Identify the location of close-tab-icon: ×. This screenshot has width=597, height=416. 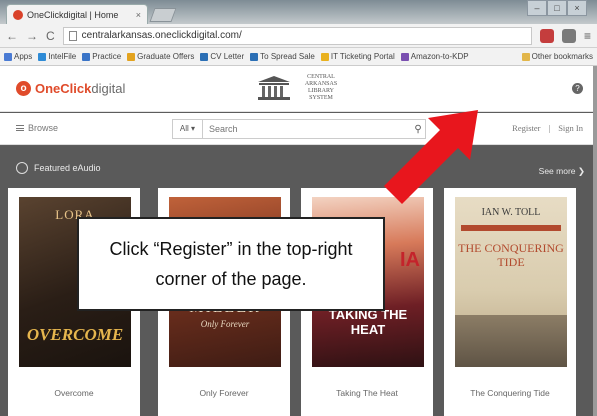
(138, 15).